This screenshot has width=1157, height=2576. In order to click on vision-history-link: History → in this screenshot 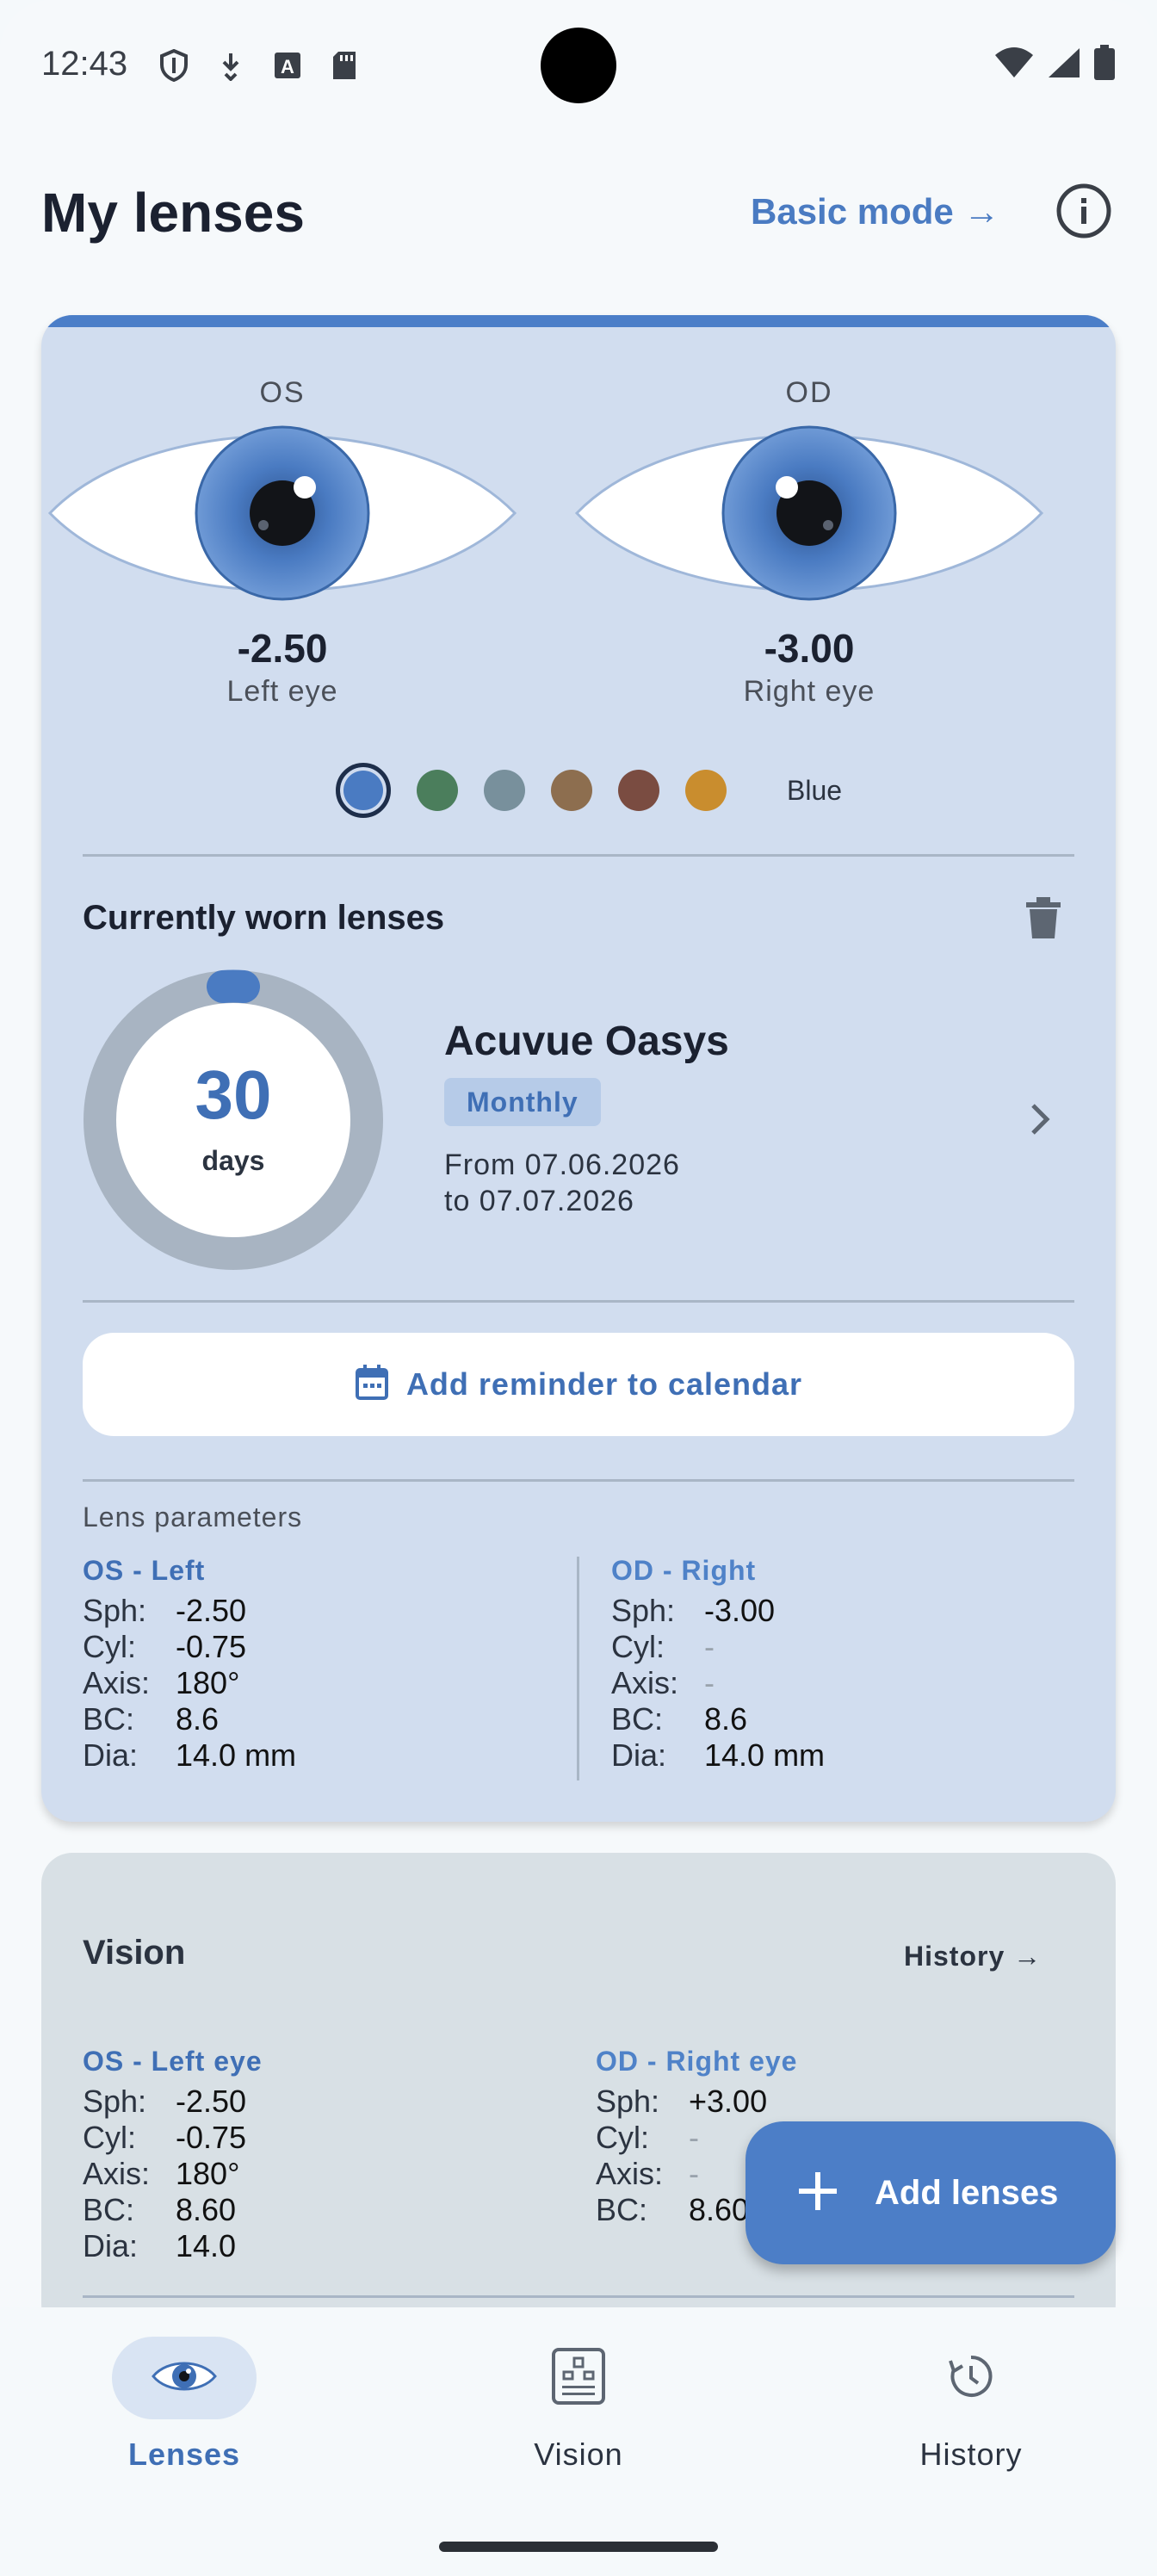, I will do `click(973, 1956)`.